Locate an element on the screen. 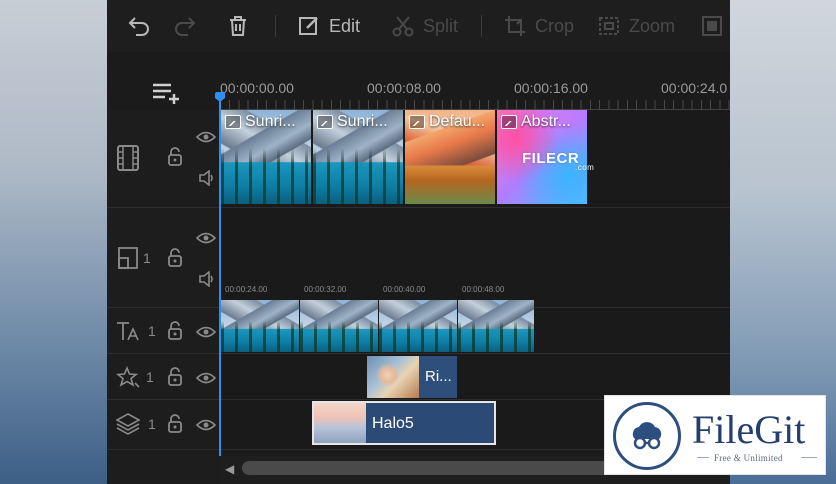  overlay-track-header: 1 is located at coordinates (163, 258).